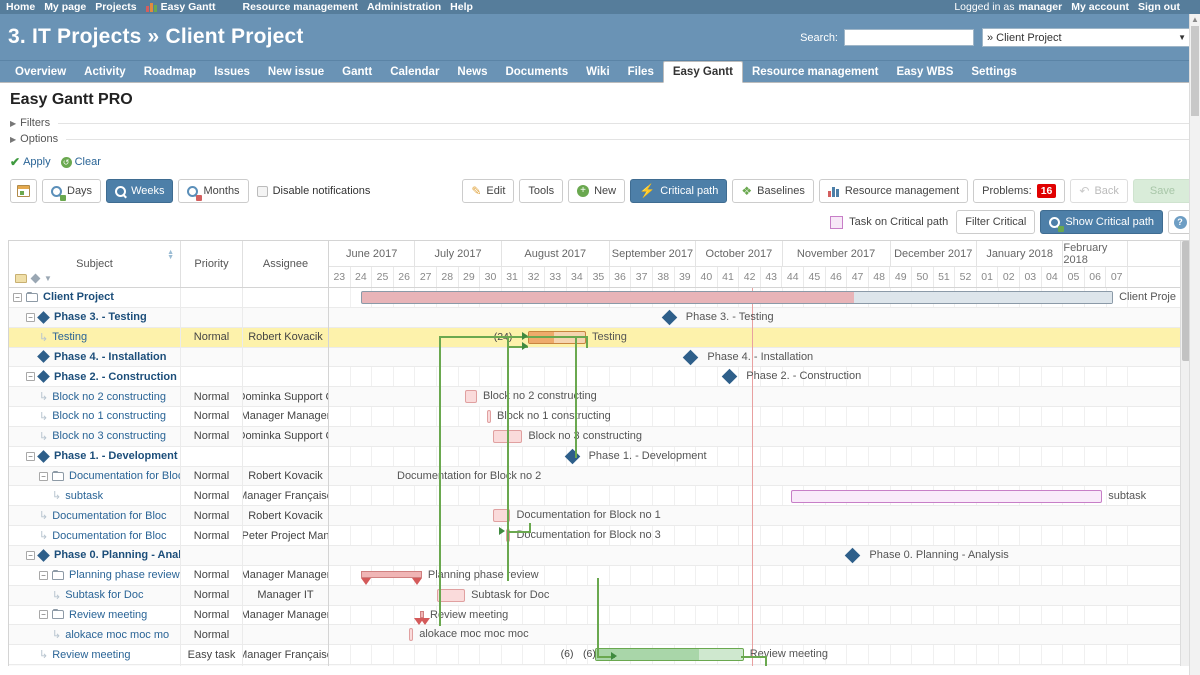 This screenshot has height=675, width=1200. What do you see at coordinates (301, 7) in the screenshot?
I see `topbar-link-resource-management: Resource management` at bounding box center [301, 7].